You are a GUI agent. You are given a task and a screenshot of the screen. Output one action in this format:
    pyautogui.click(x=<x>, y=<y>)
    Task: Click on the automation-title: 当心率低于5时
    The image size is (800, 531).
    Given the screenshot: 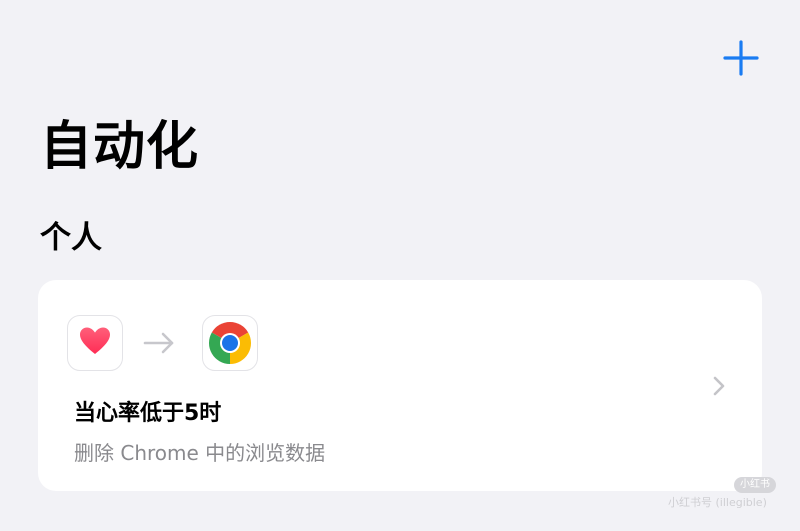 What is the action you would take?
    pyautogui.click(x=148, y=413)
    